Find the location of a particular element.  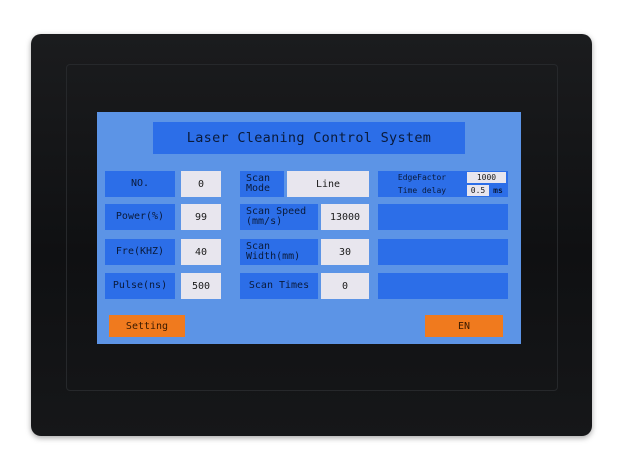

scan-speed-value-field: 13000 is located at coordinates (345, 217).